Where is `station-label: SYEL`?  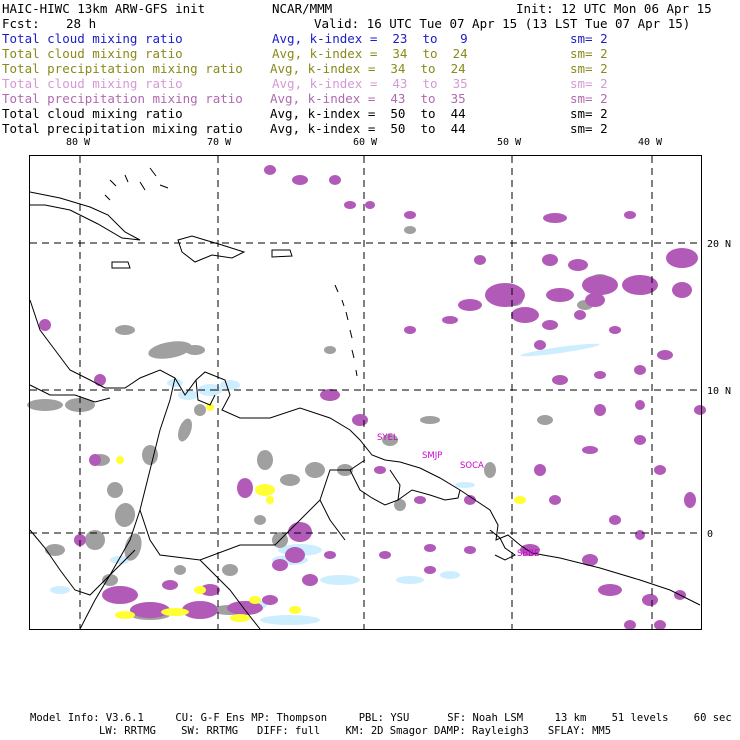
station-label: SYEL is located at coordinates (387, 438).